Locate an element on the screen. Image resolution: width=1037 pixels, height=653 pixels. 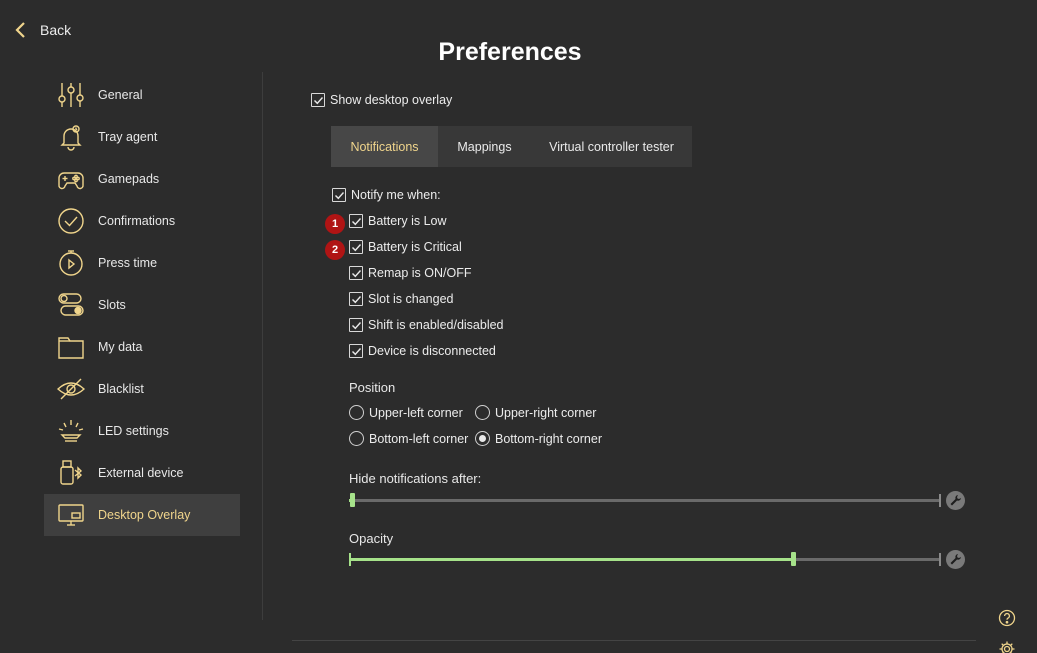
sidebar-item-label: Tray agent is located at coordinates (128, 137).